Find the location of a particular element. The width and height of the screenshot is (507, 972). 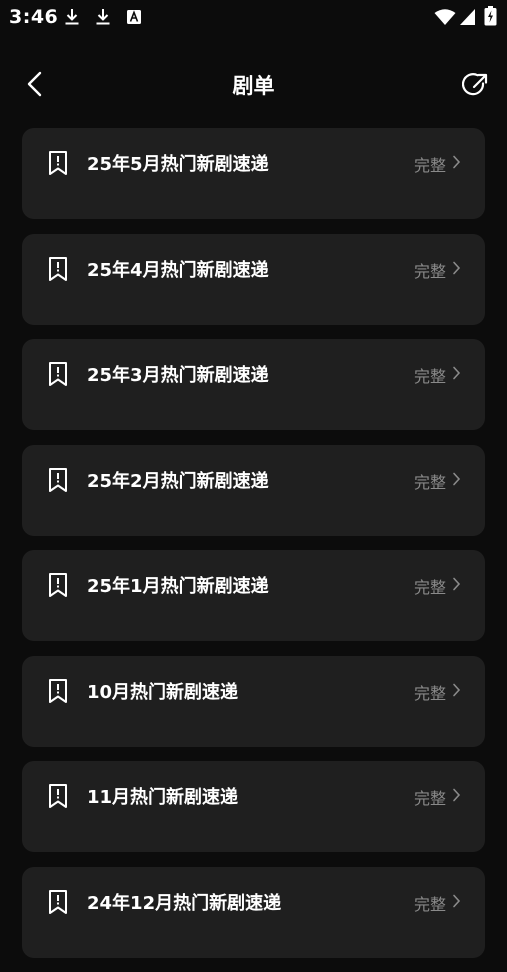

playlist-card: 25年5月热门新剧速递 完整 is located at coordinates (253, 173).